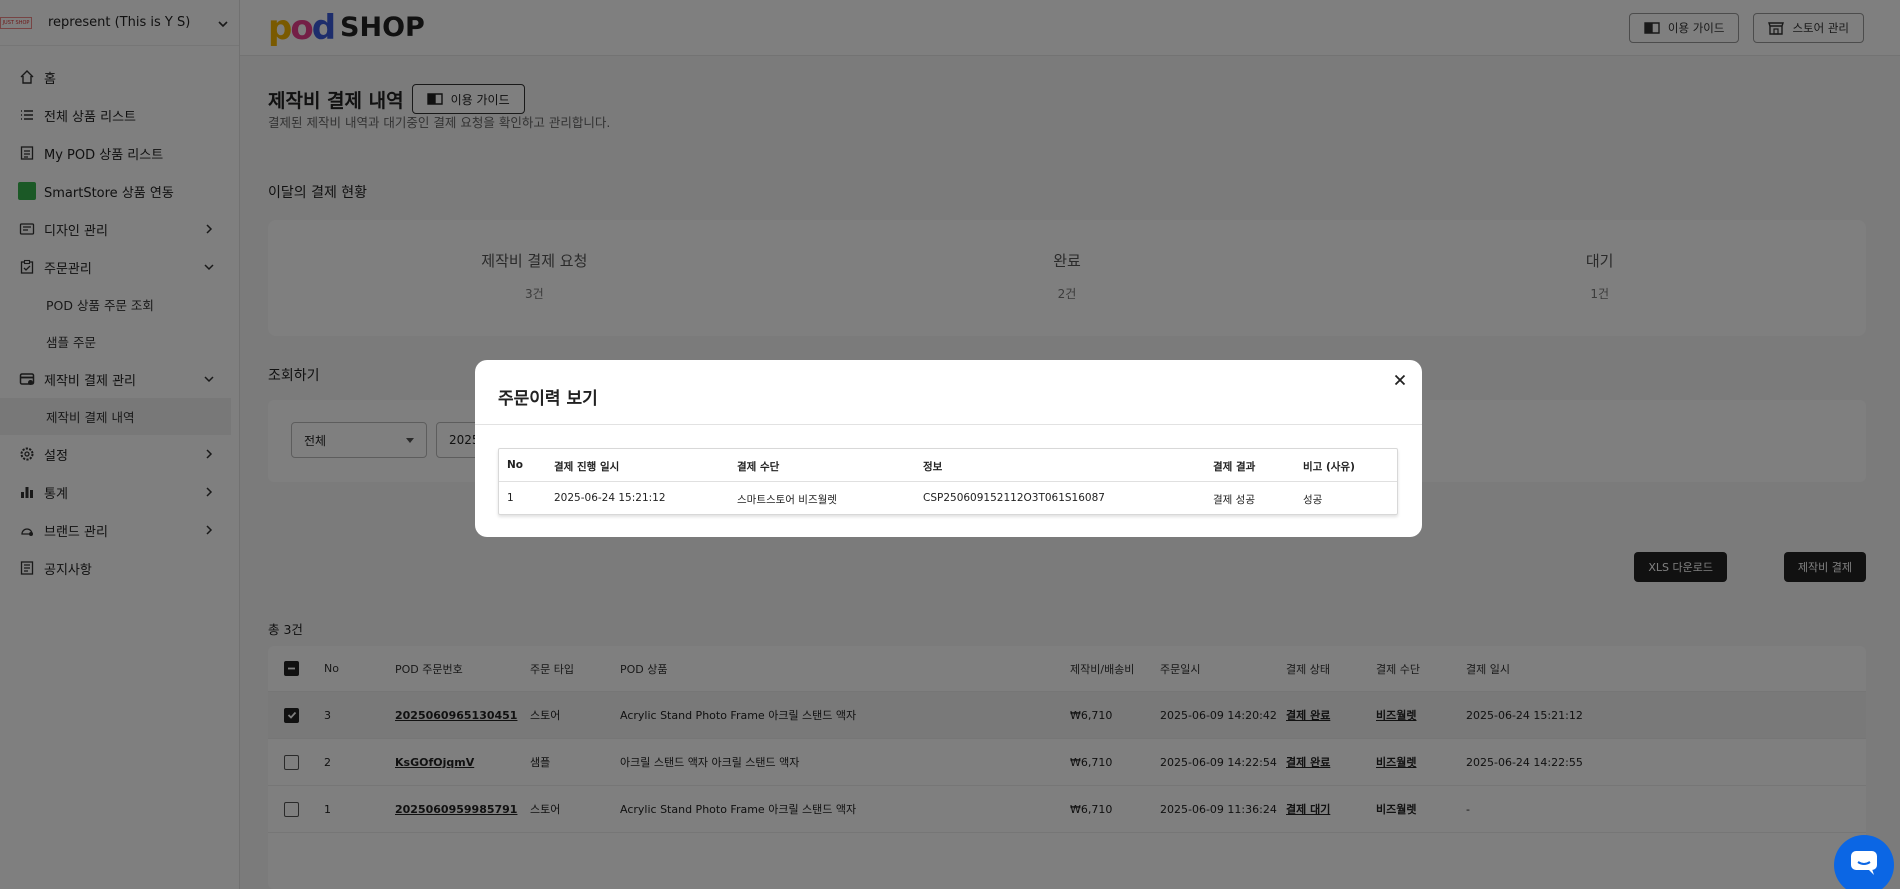 The width and height of the screenshot is (1900, 889). Describe the element at coordinates (1329, 467) in the screenshot. I see `column-header: 비고 (사유)` at that location.